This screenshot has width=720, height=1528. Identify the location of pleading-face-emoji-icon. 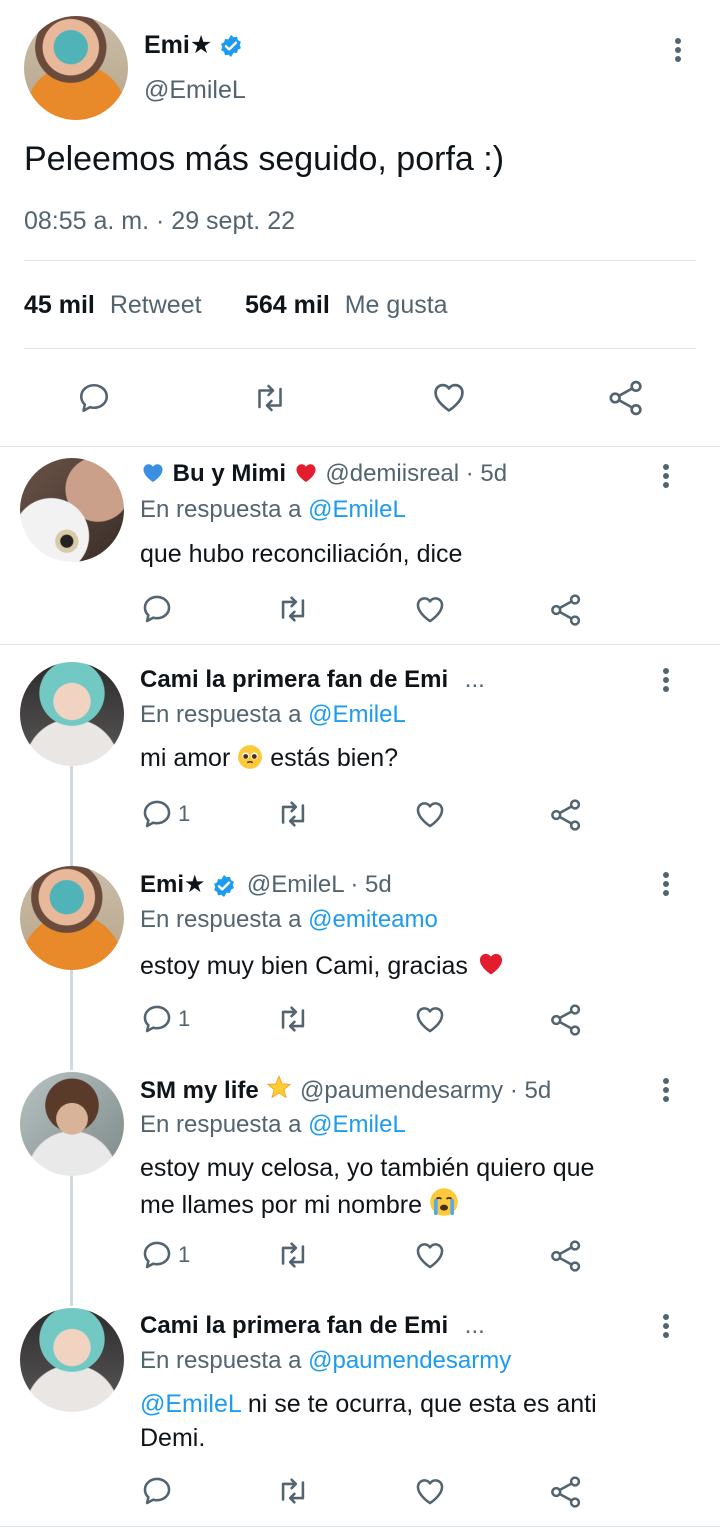
(250, 757).